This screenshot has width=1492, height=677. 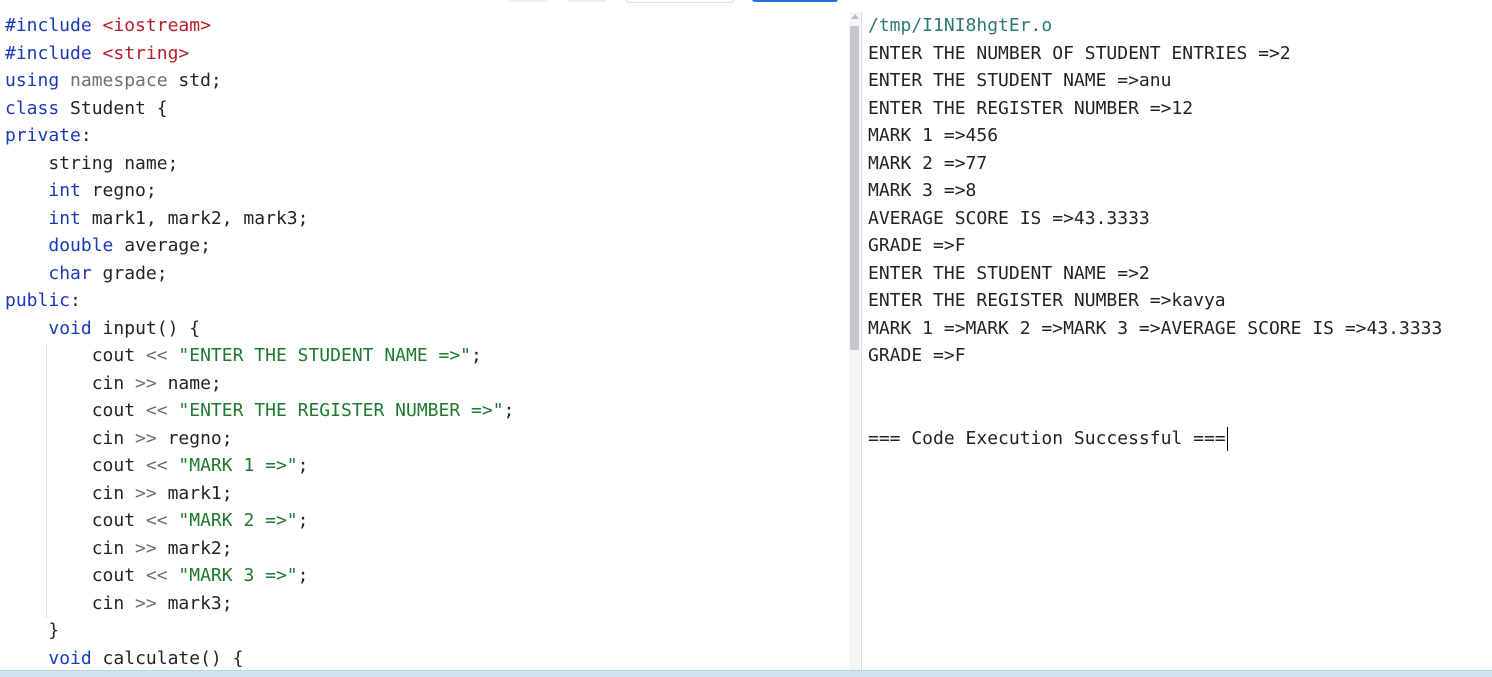 What do you see at coordinates (108, 245) in the screenshot?
I see `code-line: double average;` at bounding box center [108, 245].